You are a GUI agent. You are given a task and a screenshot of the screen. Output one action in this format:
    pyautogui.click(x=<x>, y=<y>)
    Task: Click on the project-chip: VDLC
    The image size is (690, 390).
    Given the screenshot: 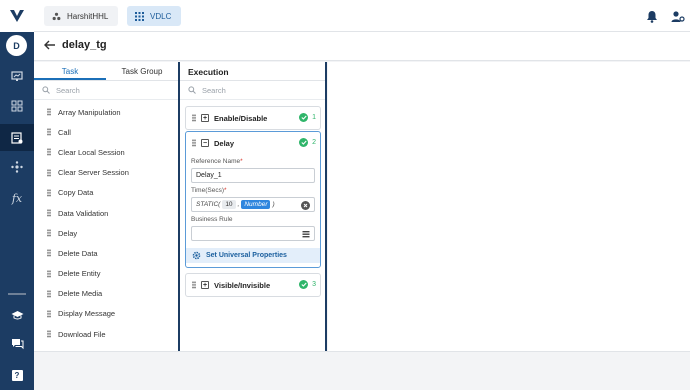 What is the action you would take?
    pyautogui.click(x=154, y=16)
    